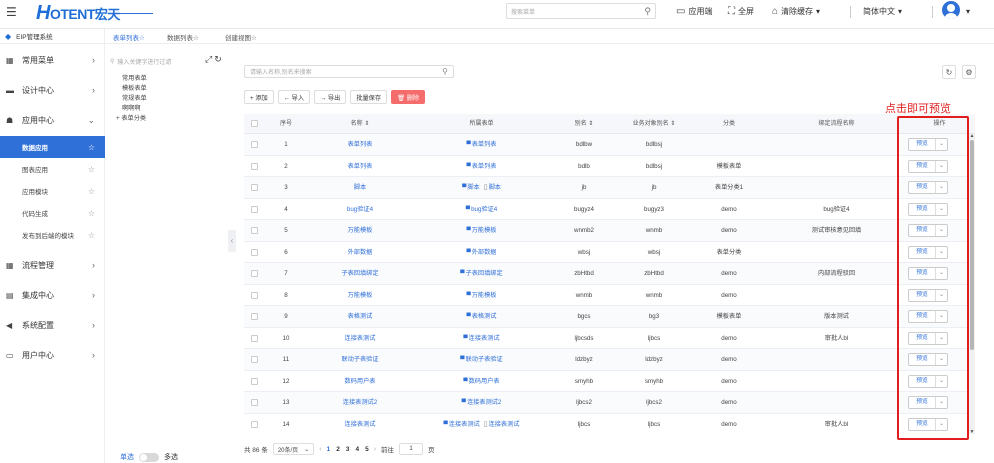  Describe the element at coordinates (360, 274) in the screenshot. I see `form-name-link: 子表回填绑定` at that location.